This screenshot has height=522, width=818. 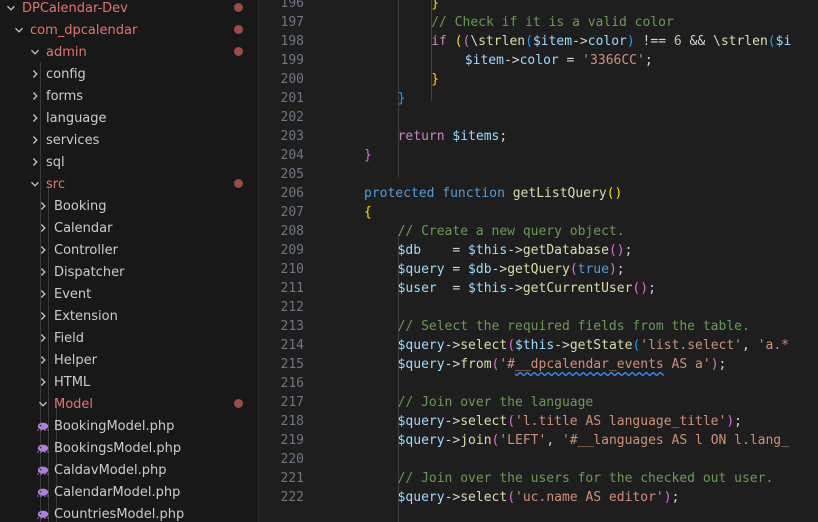 I want to click on line-number: 213, so click(x=292, y=326).